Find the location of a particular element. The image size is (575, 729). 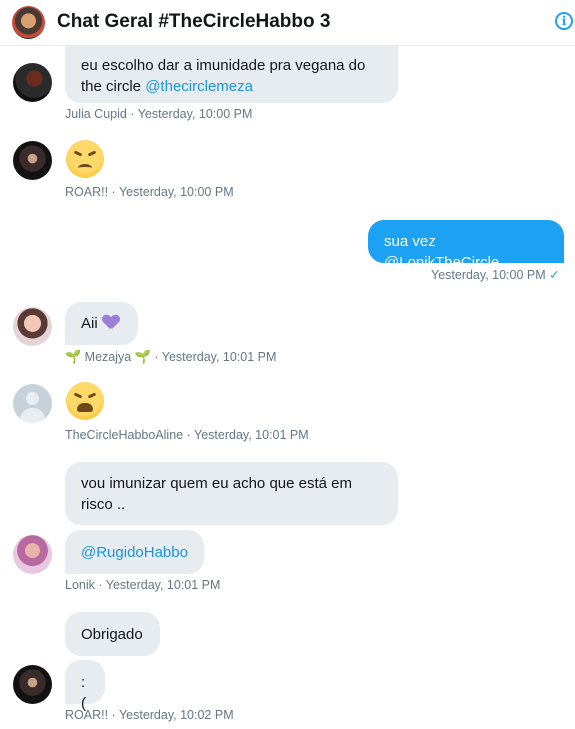

sender-name: TheCircleHabboAline is located at coordinates (124, 435).